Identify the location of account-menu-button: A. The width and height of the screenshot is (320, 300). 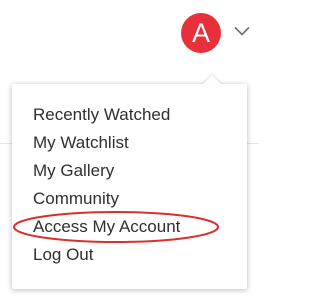
(218, 34).